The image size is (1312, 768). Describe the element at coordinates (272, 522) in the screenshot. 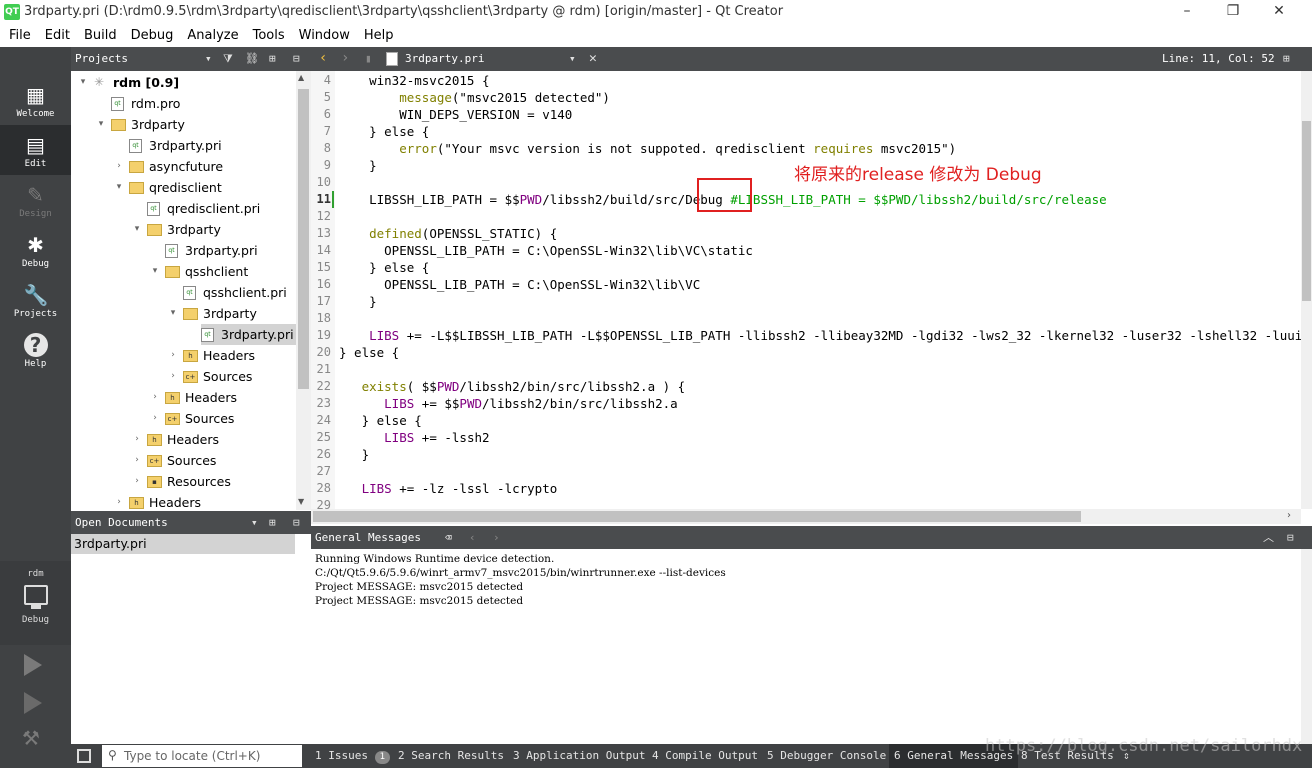

I see `split-icon: ⊞` at that location.